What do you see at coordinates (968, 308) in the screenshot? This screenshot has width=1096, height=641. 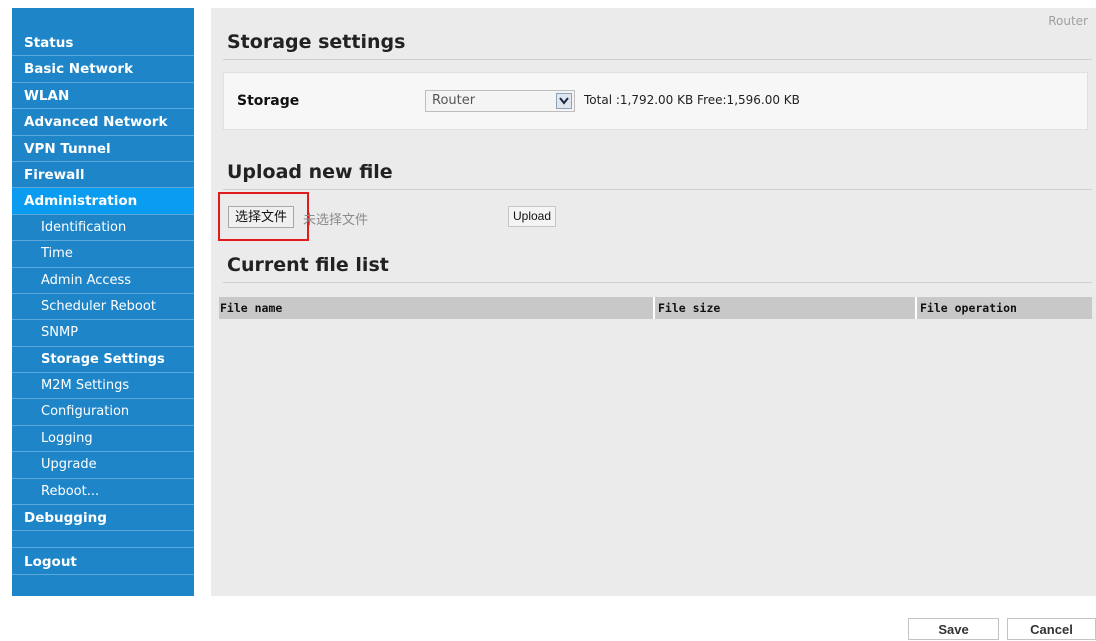 I see `column-file-operation: File operation` at bounding box center [968, 308].